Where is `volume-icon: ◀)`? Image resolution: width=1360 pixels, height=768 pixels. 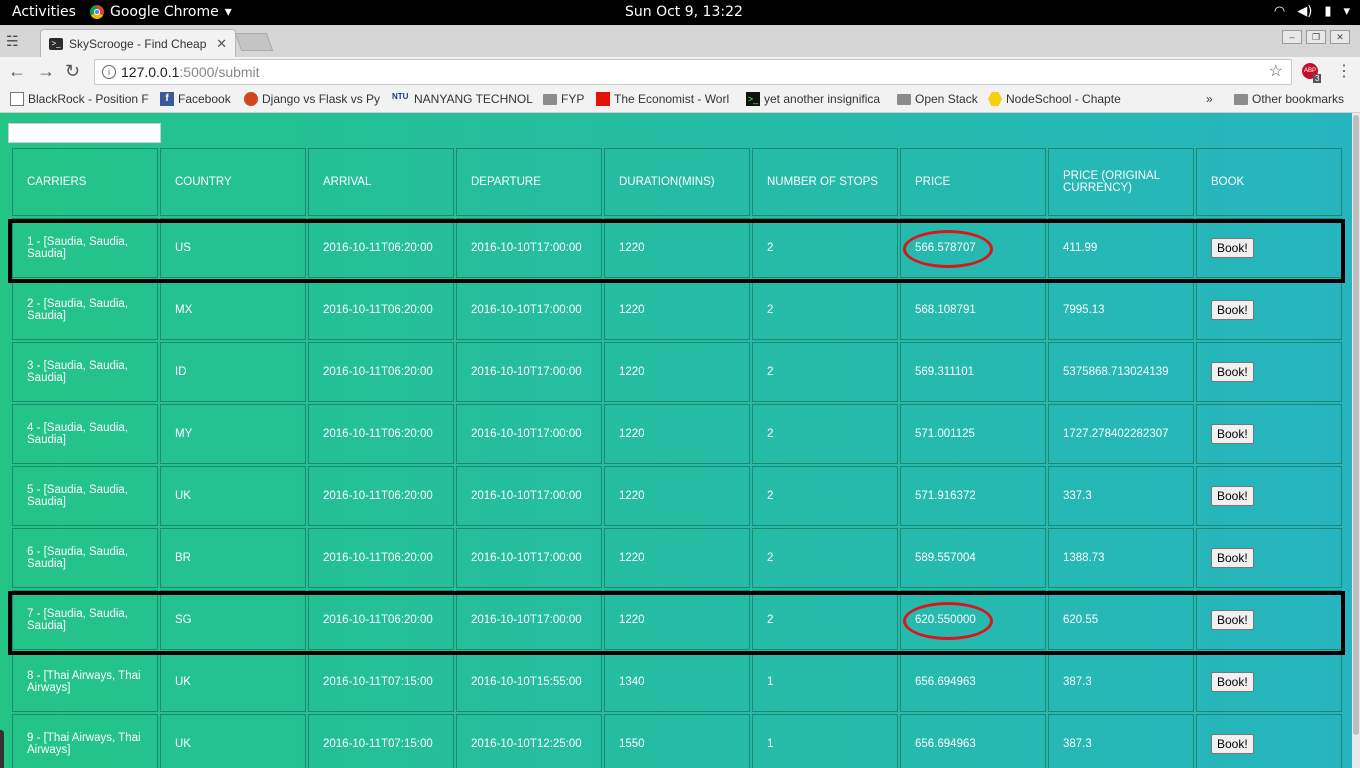 volume-icon: ◀) is located at coordinates (1305, 11).